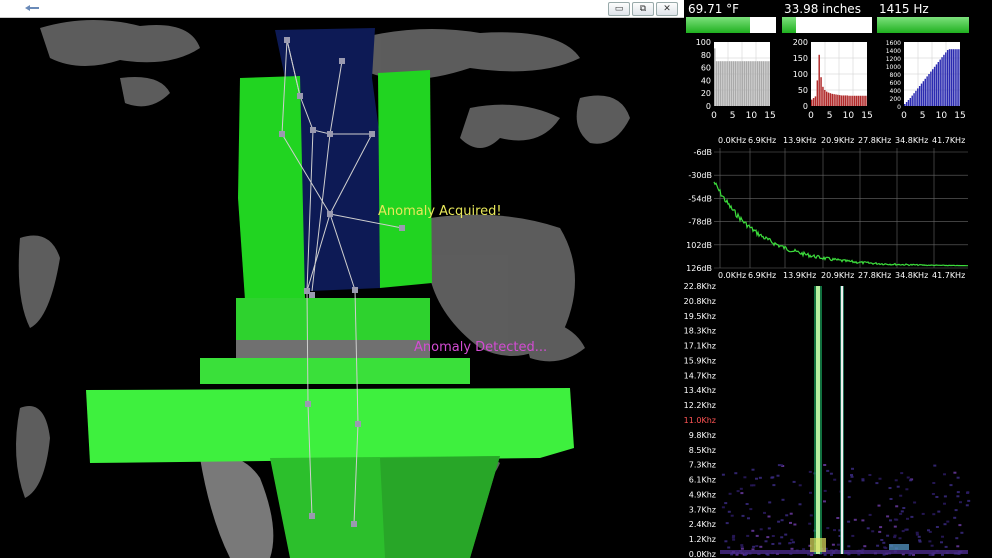  Describe the element at coordinates (702, 152) in the screenshot. I see `spectrum-y-tick: -6dB` at that location.